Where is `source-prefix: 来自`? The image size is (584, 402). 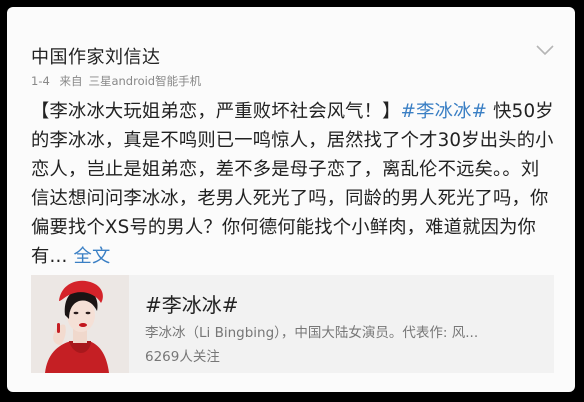 source-prefix: 来自 is located at coordinates (71, 81).